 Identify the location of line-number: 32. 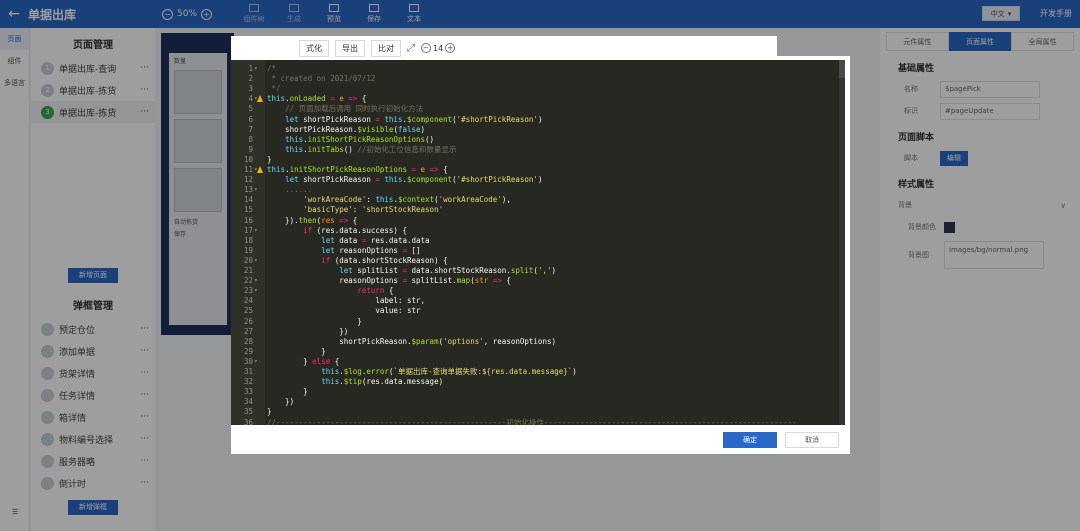
(248, 382).